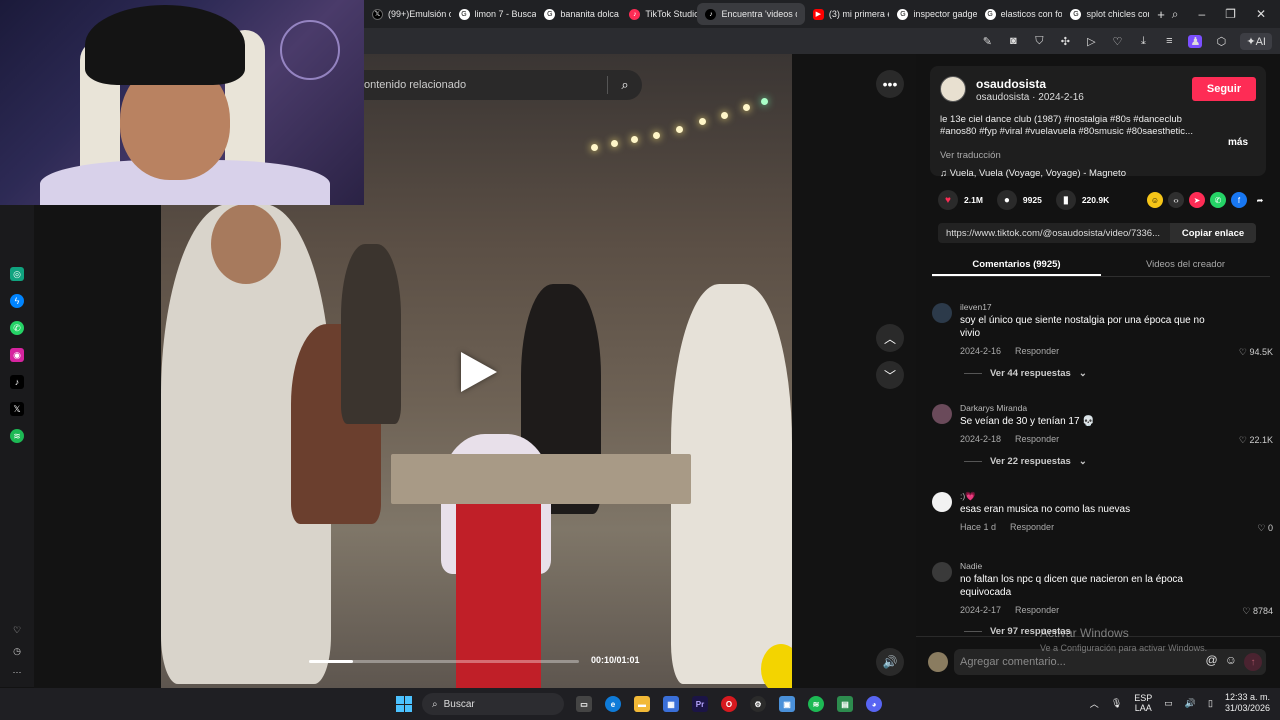 Image resolution: width=1280 pixels, height=720 pixels. What do you see at coordinates (1256, 440) in the screenshot?
I see `comment-like: ♡ 22.1K` at bounding box center [1256, 440].